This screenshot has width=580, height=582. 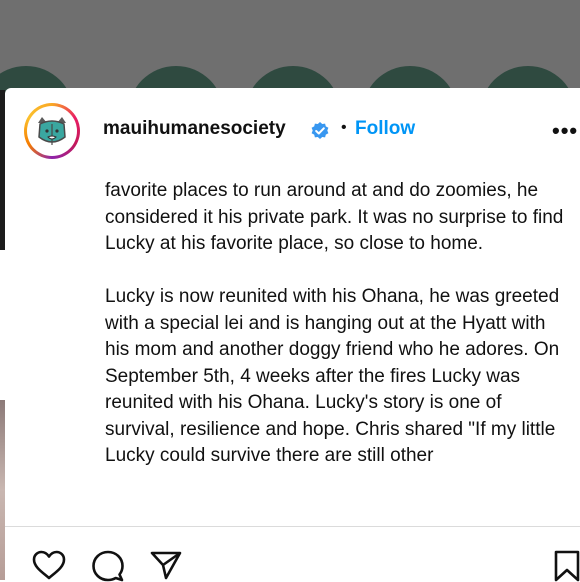 What do you see at coordinates (292, 526) in the screenshot?
I see `divider` at bounding box center [292, 526].